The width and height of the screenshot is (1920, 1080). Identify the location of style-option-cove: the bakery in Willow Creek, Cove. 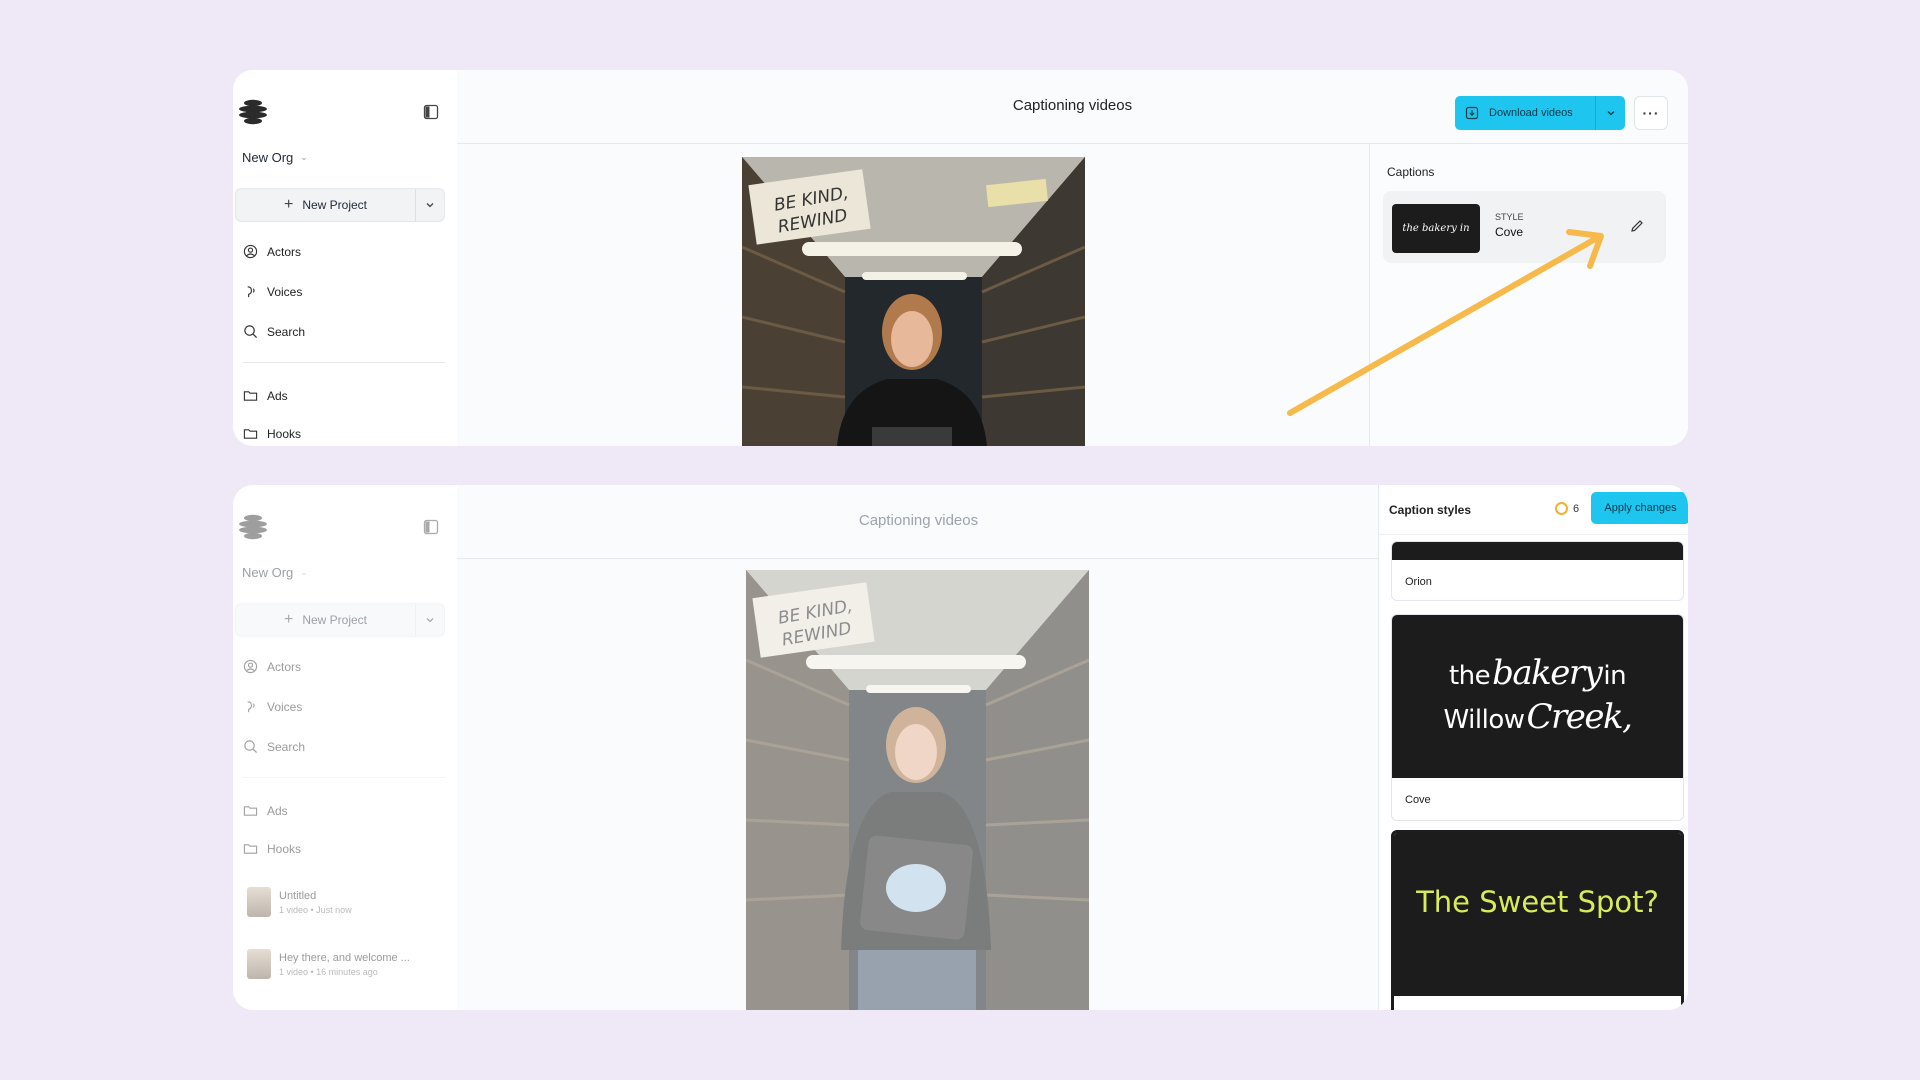
(1537, 717).